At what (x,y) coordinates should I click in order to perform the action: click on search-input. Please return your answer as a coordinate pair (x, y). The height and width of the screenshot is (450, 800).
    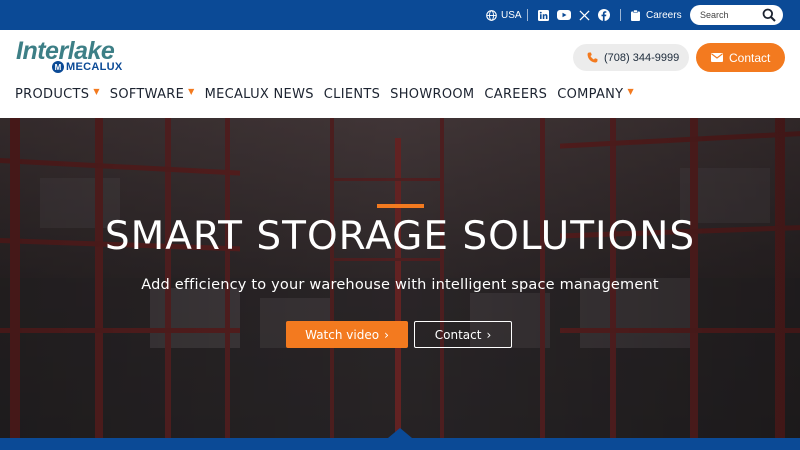
    Looking at the image, I should click on (730, 15).